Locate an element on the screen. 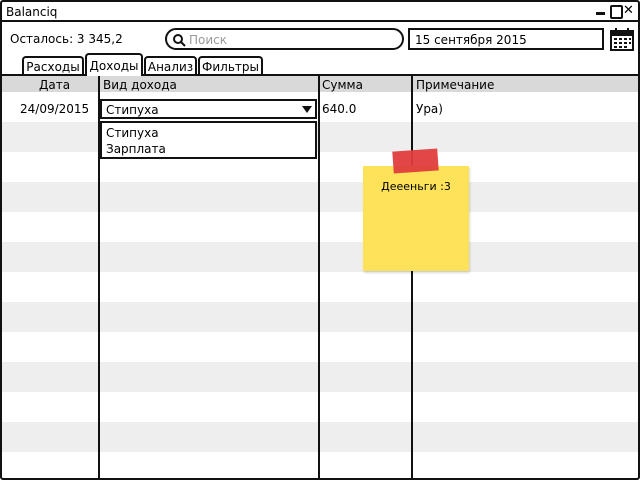 This screenshot has width=640, height=480. column-header-kind: Вид дохода is located at coordinates (140, 85).